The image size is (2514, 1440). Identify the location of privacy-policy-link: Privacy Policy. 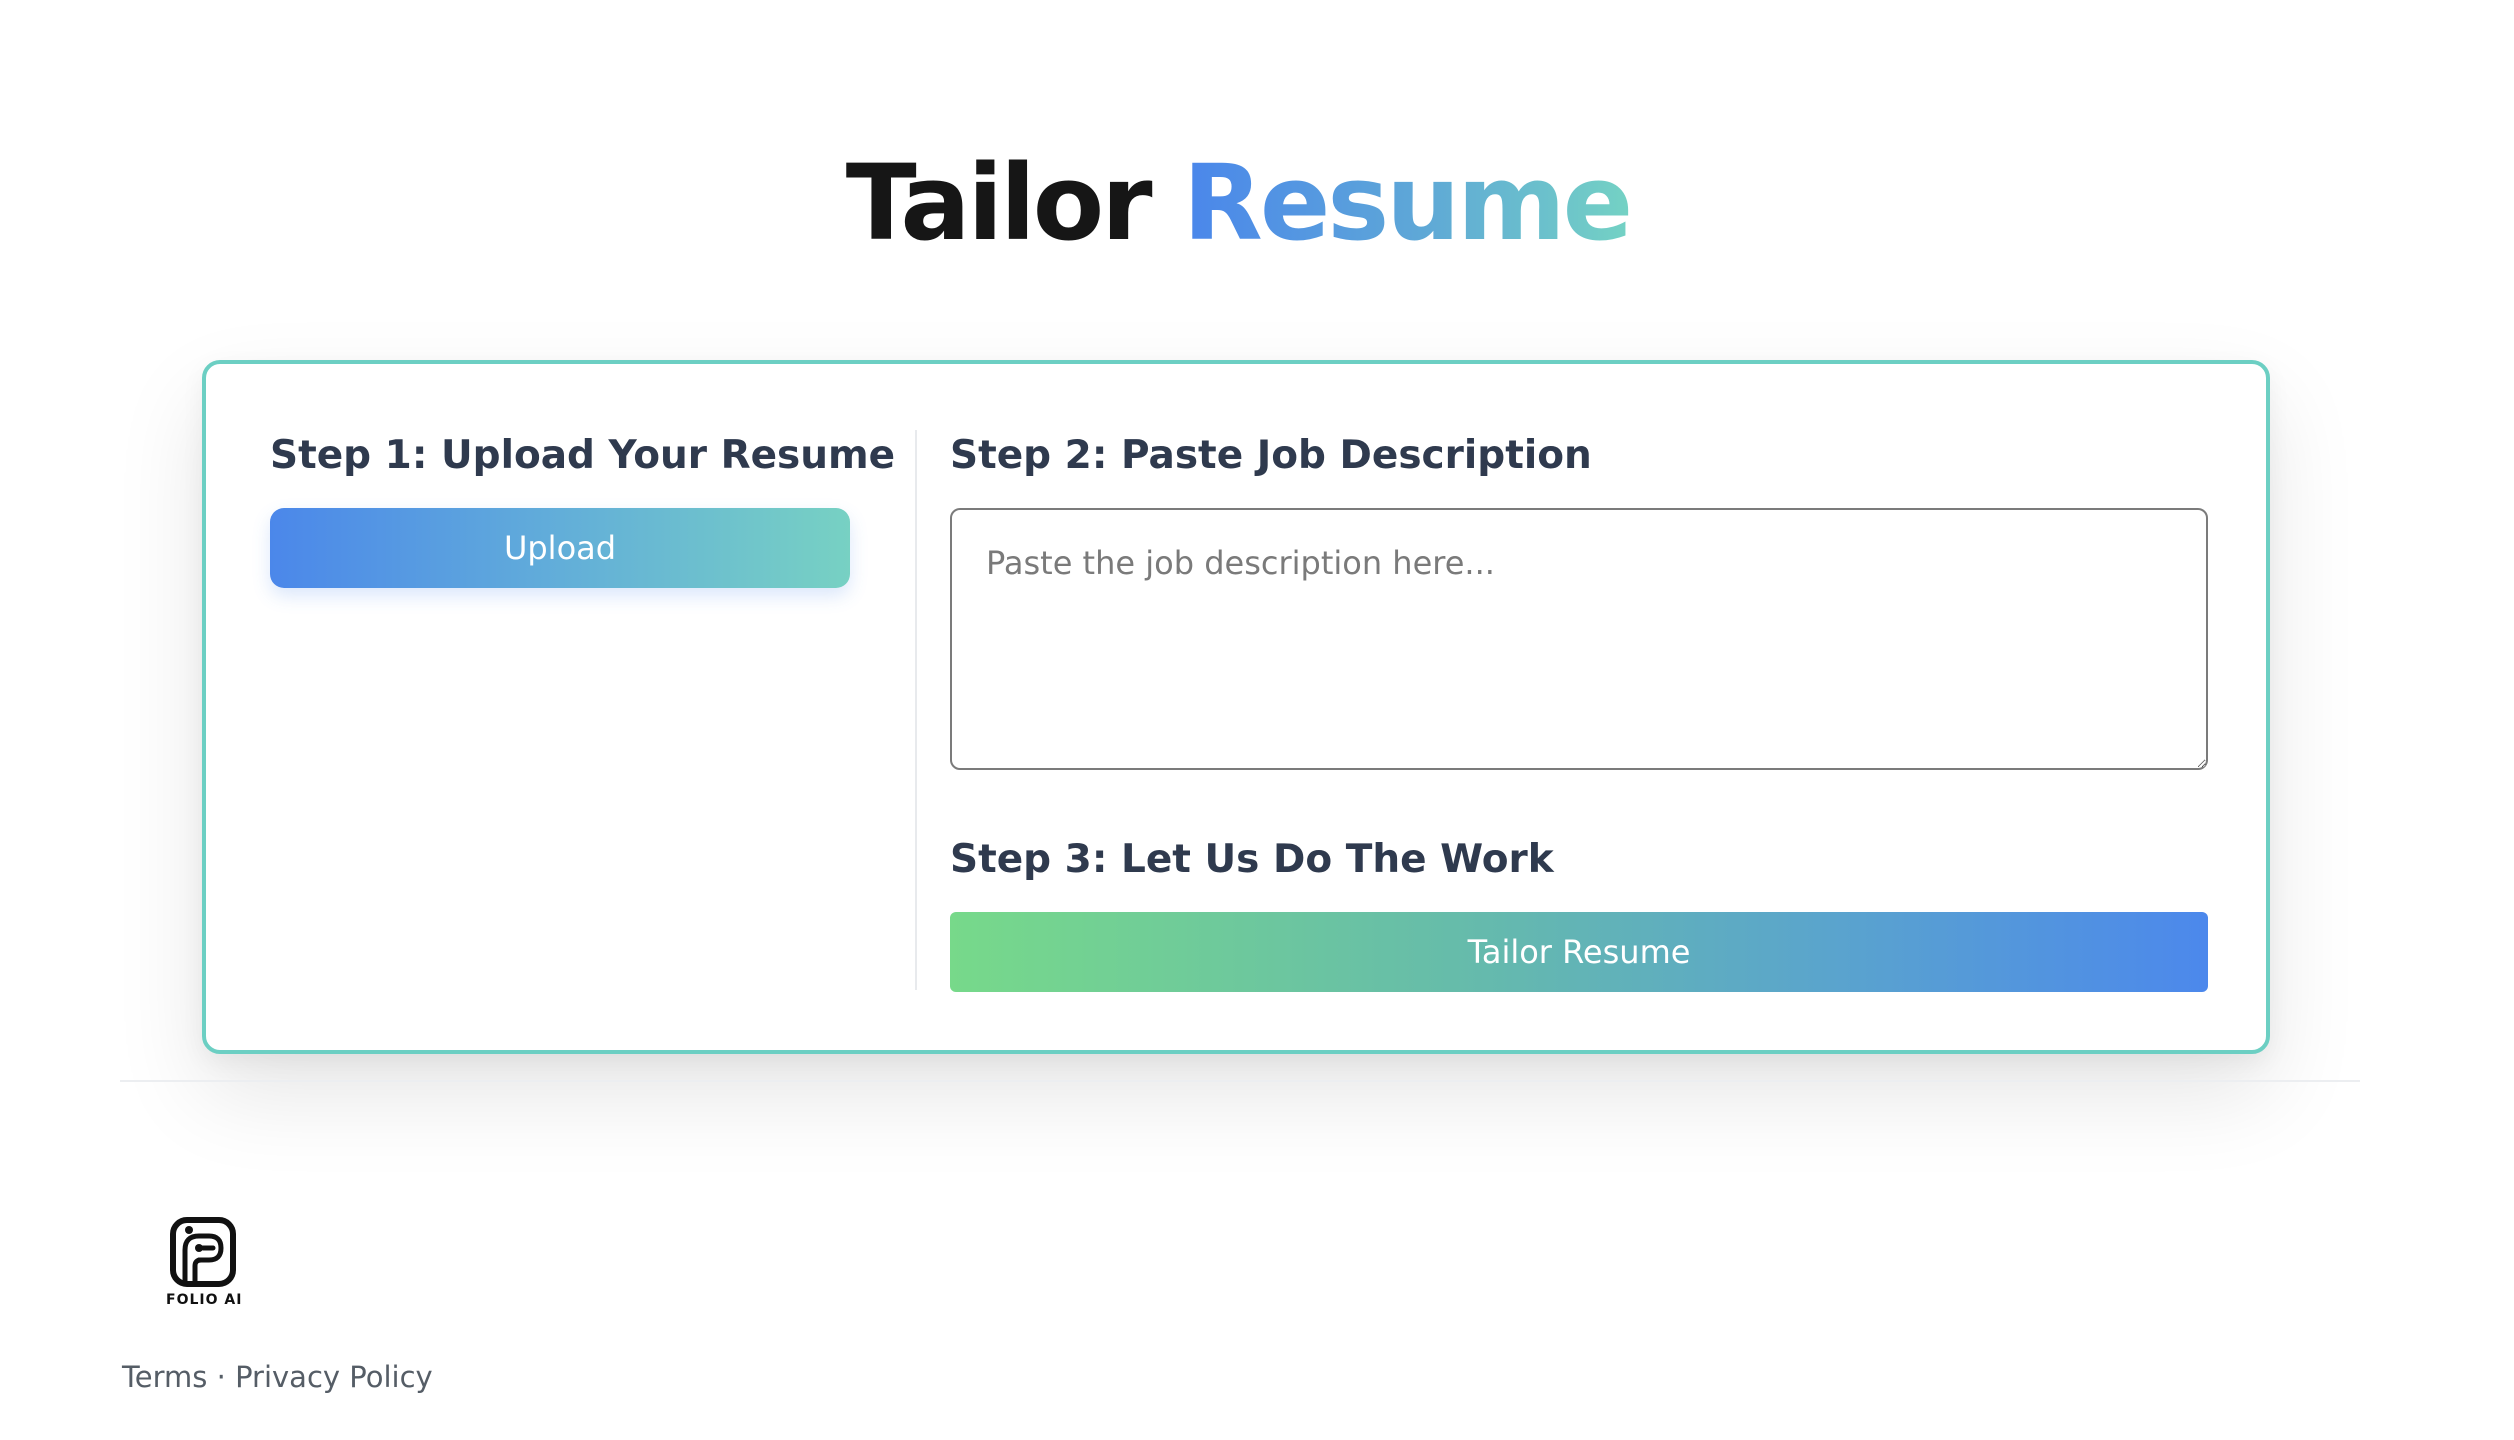
(334, 1377).